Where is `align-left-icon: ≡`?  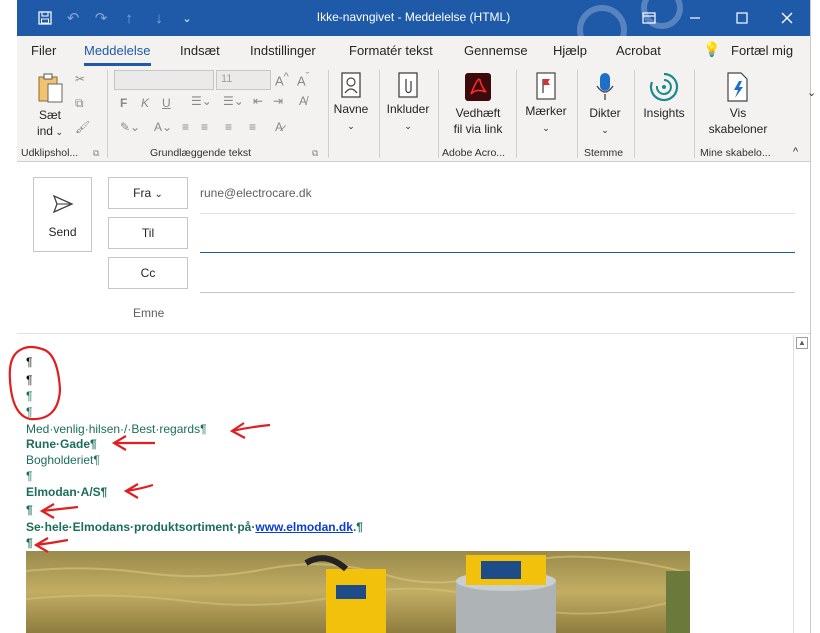 align-left-icon: ≡ is located at coordinates (185, 127).